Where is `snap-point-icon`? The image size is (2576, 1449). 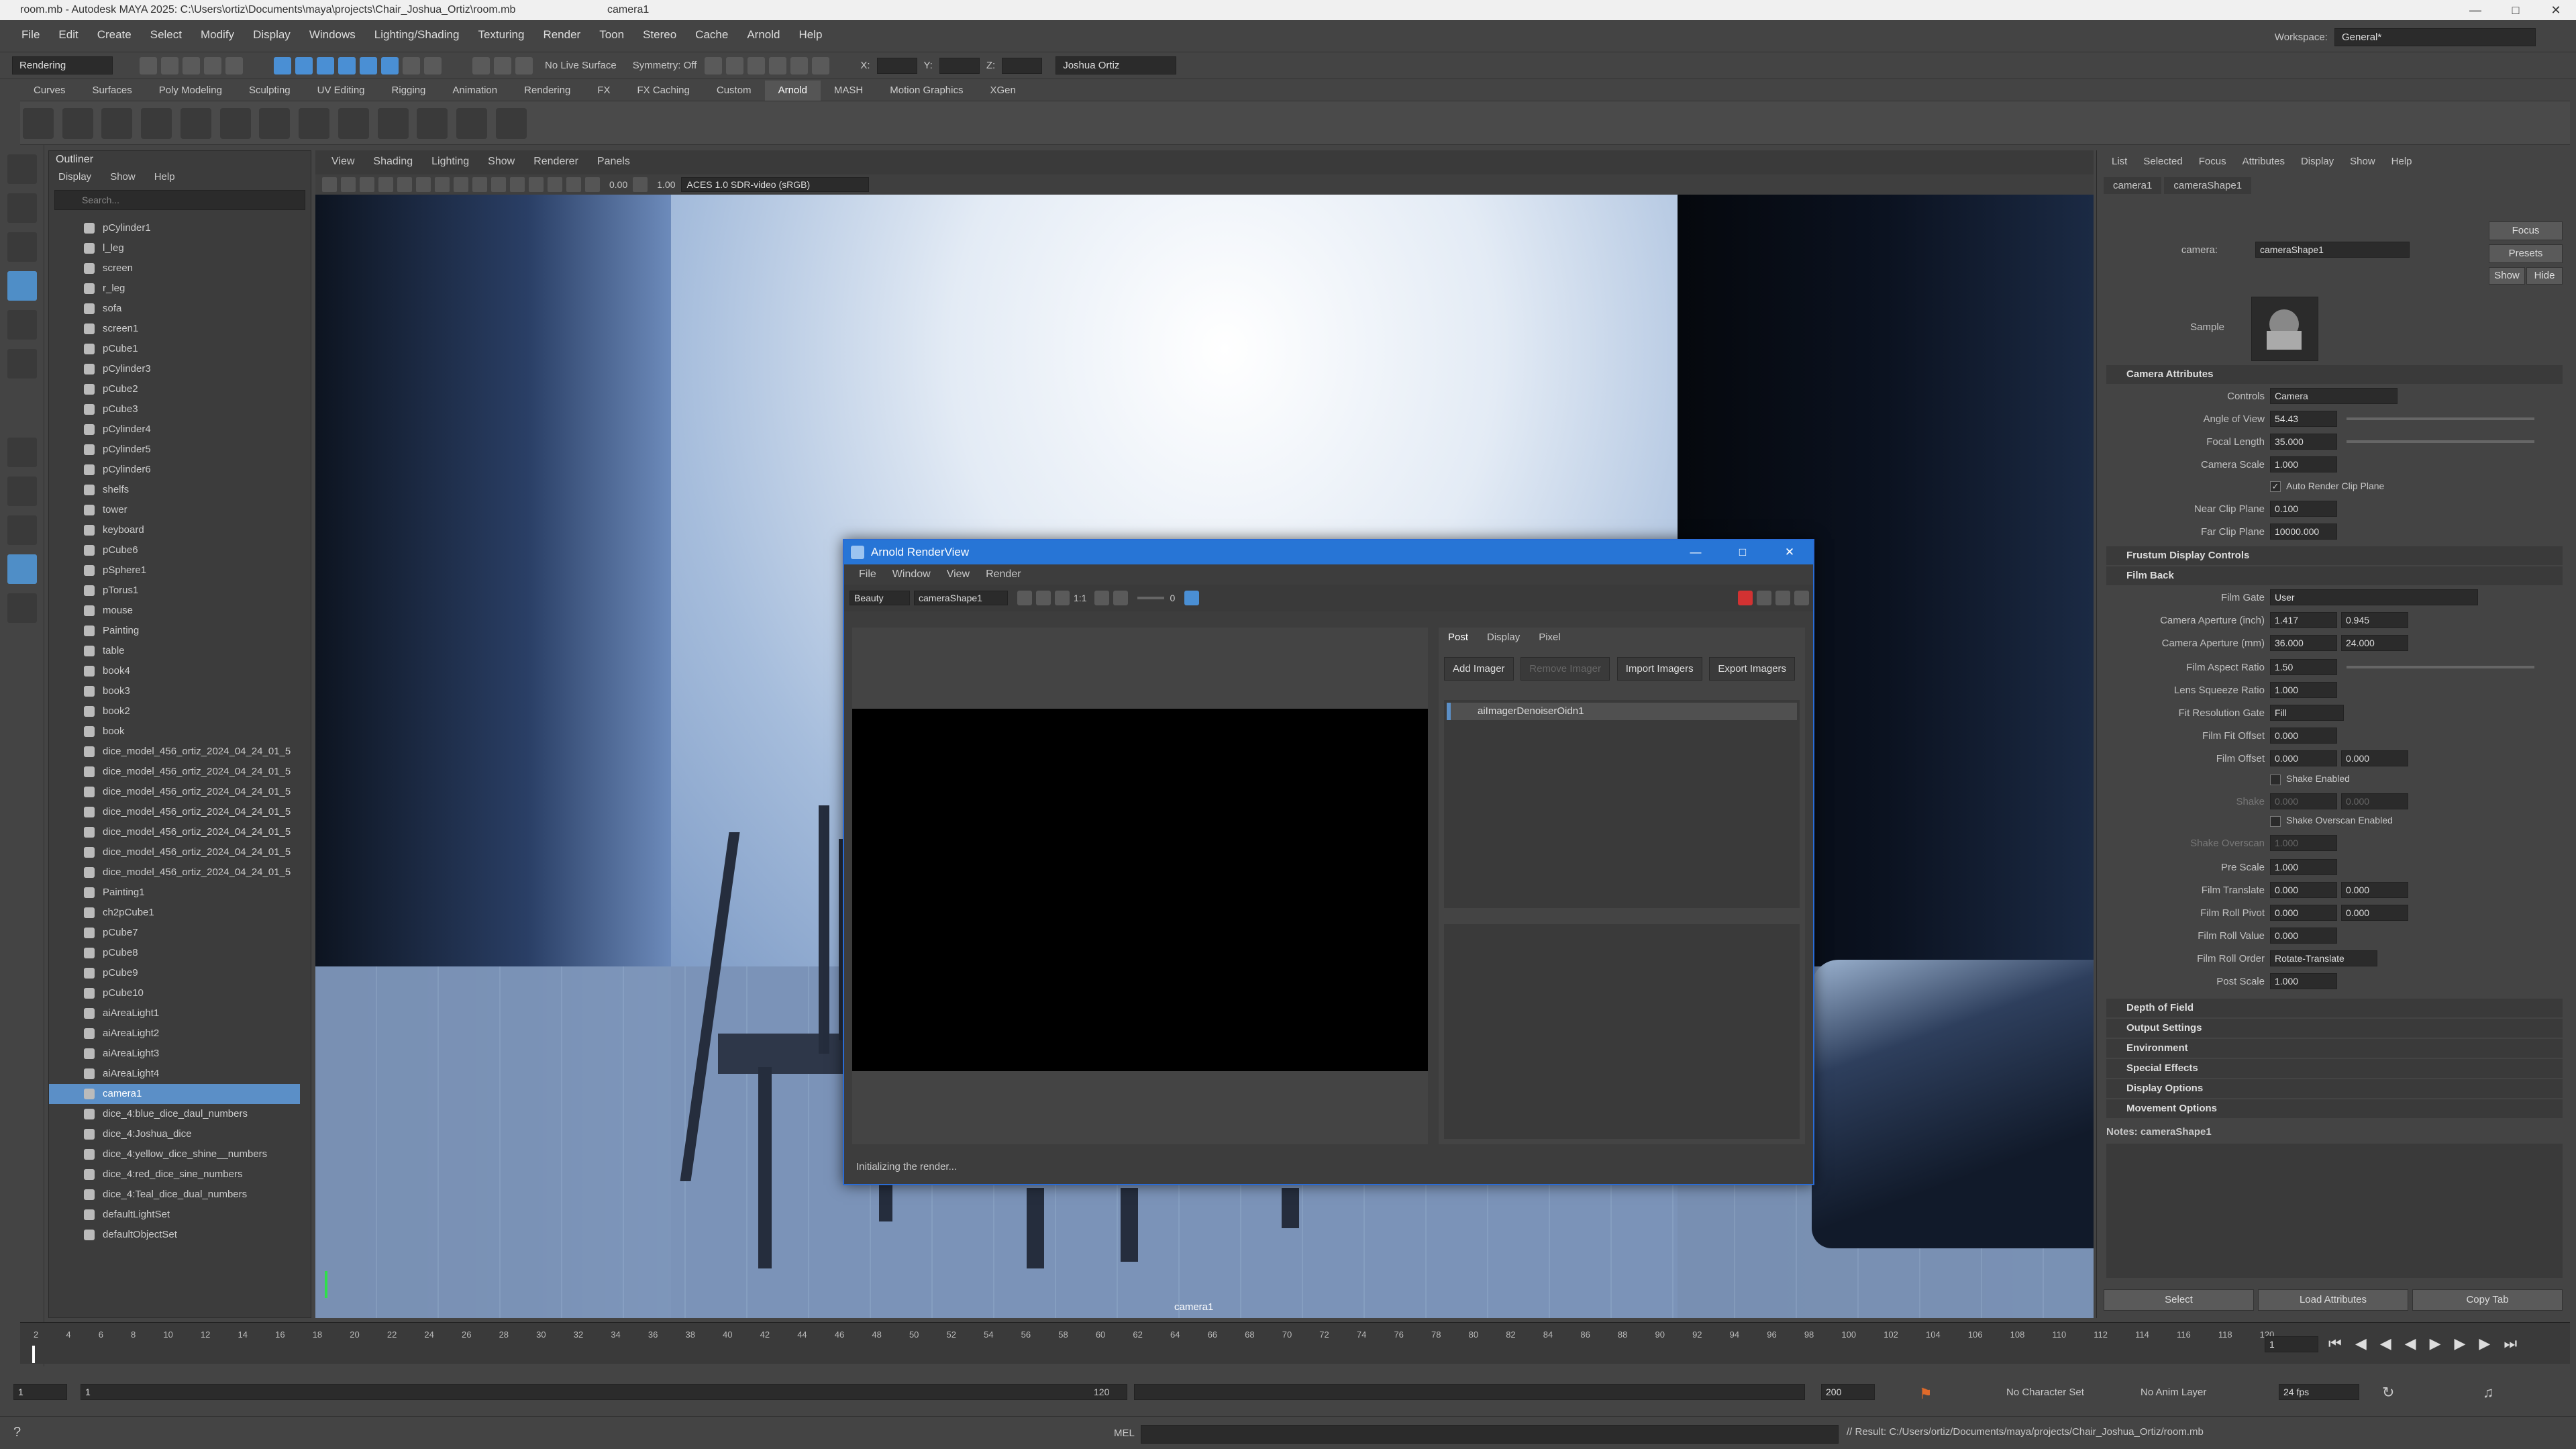
snap-point-icon is located at coordinates (390, 65).